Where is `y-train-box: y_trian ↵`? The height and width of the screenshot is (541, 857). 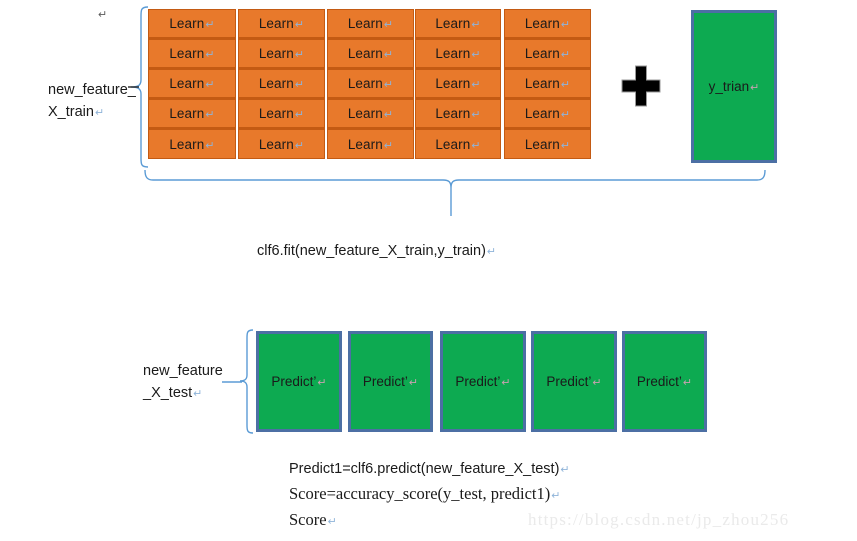 y-train-box: y_trian ↵ is located at coordinates (734, 86).